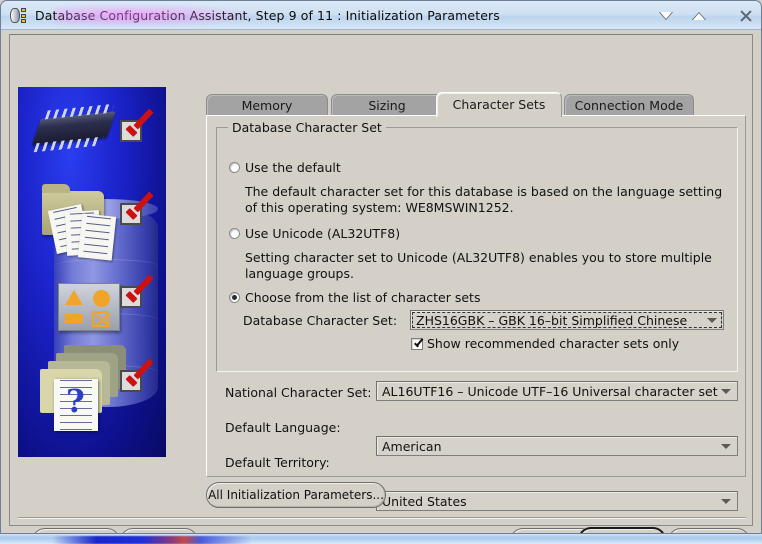 This screenshot has height=544, width=762. I want to click on default-language-row: Default Language:, so click(283, 427).